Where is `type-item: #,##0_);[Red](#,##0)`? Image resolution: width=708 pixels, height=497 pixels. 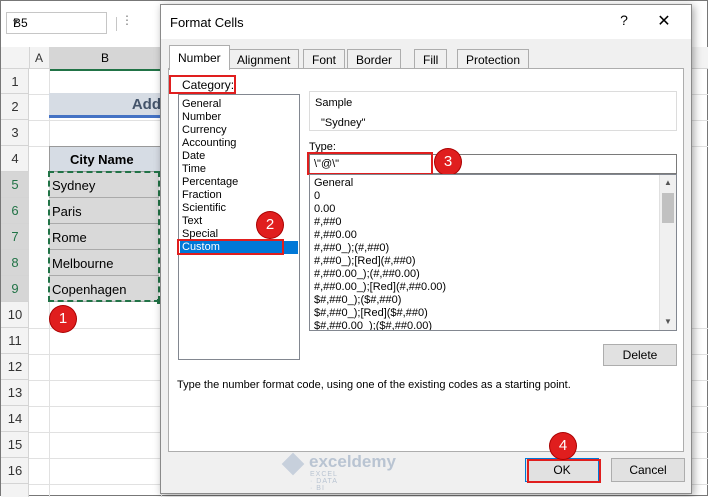
type-item: #,##0_);[Red](#,##0) is located at coordinates (365, 261).